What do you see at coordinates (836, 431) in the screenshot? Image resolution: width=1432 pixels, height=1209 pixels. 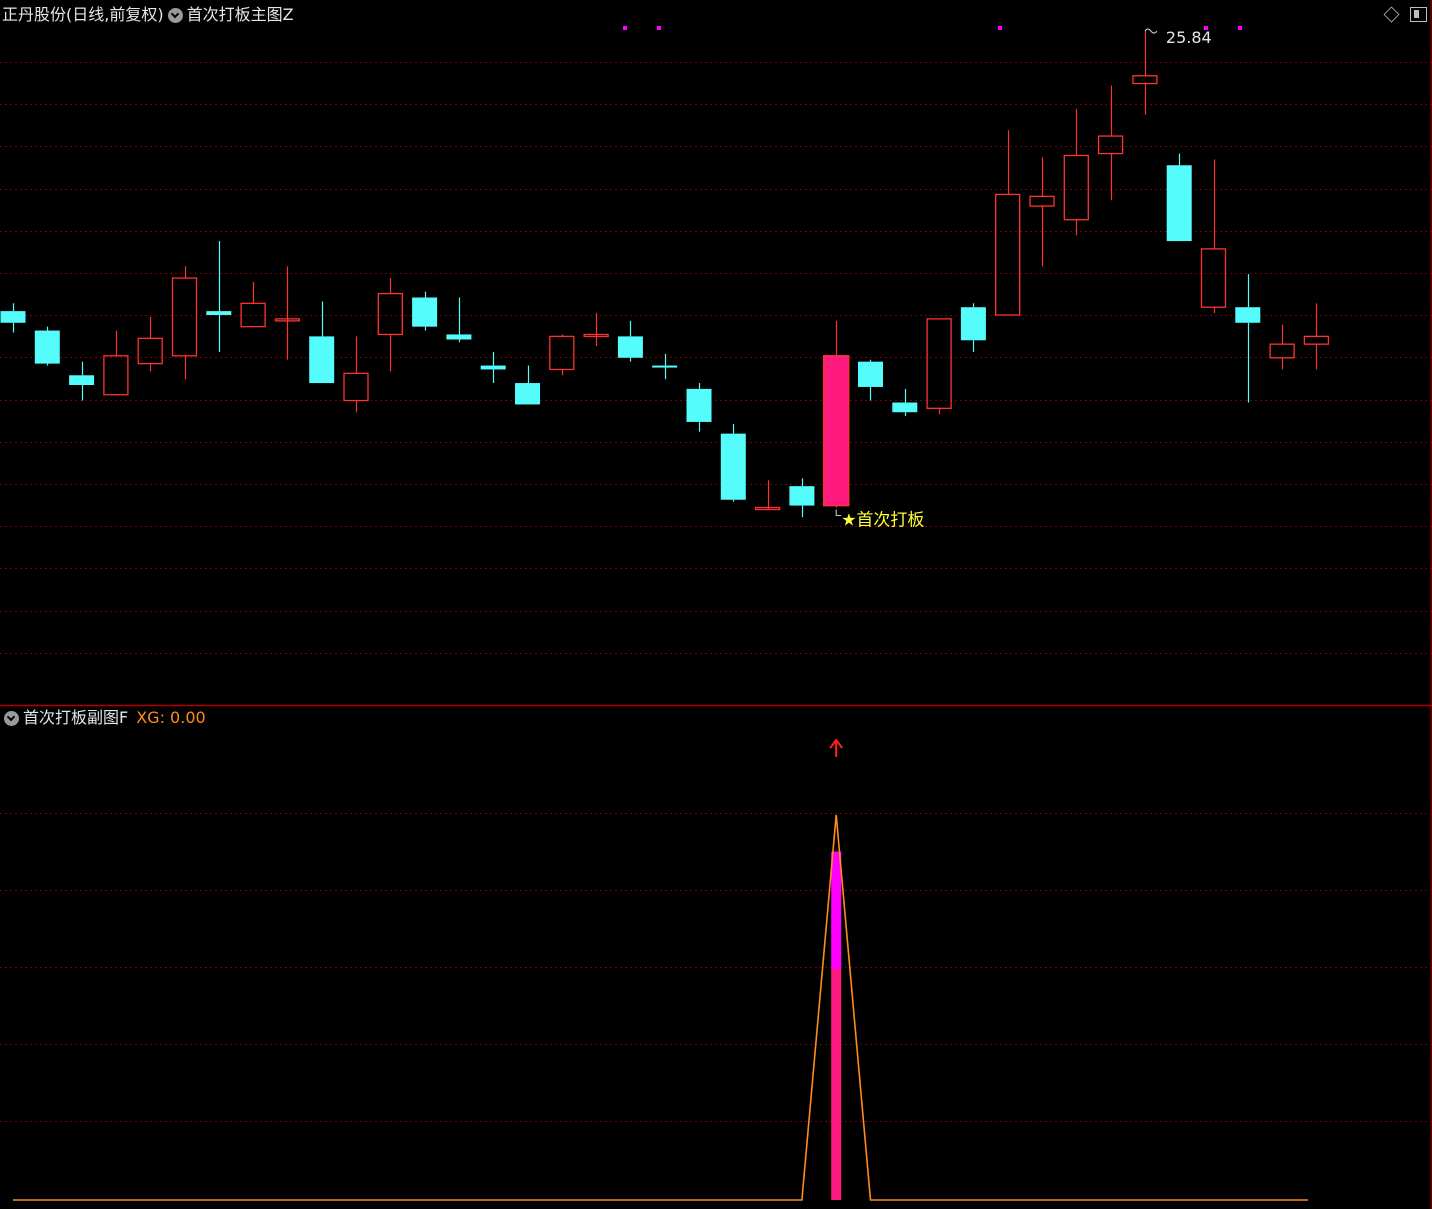 I see `signal-candle-body` at bounding box center [836, 431].